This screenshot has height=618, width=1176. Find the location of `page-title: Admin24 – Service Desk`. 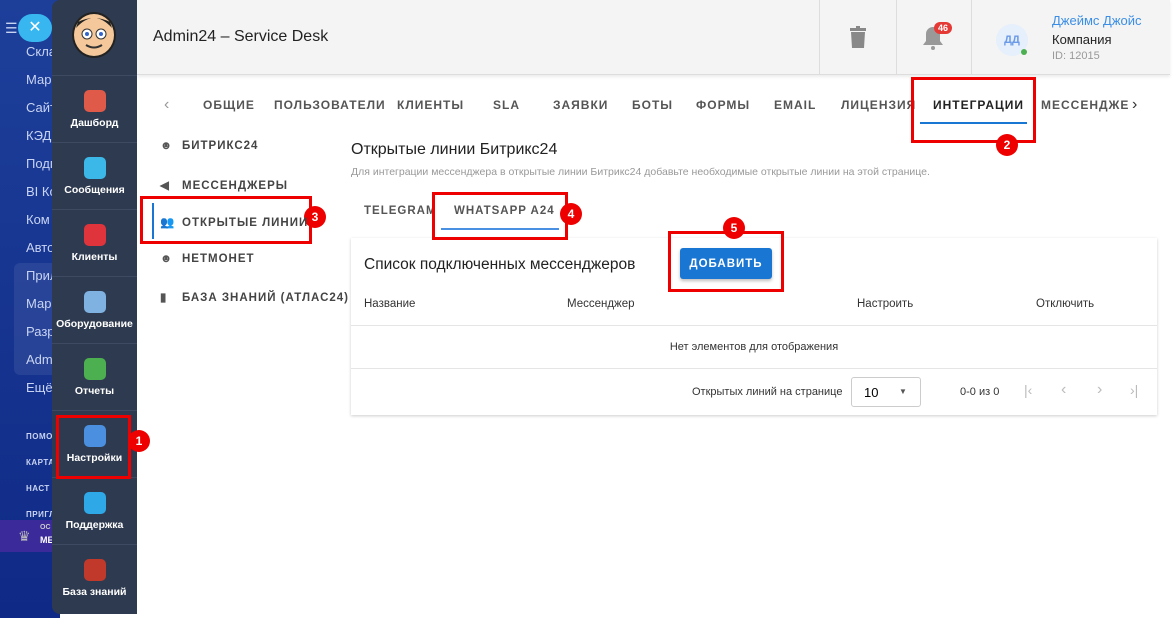

page-title: Admin24 – Service Desk is located at coordinates (241, 36).